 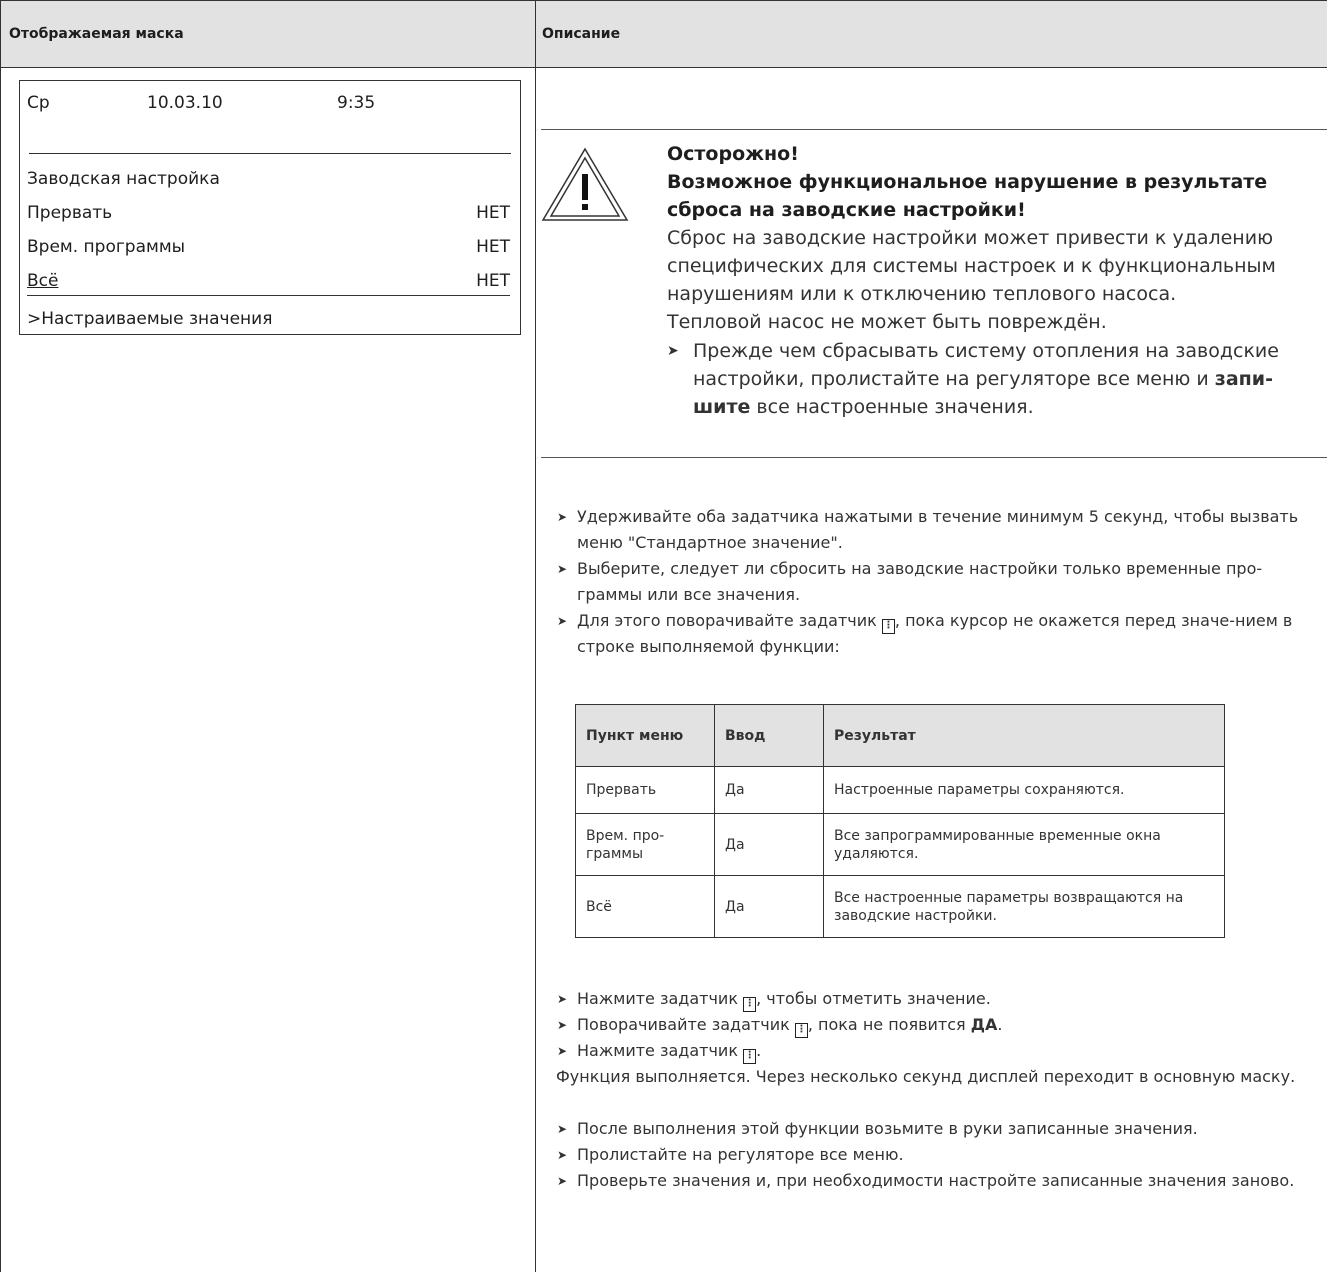 I want to click on list-item: ➤ Пролистайте на регуляторе все меню., so click(x=937, y=1155).